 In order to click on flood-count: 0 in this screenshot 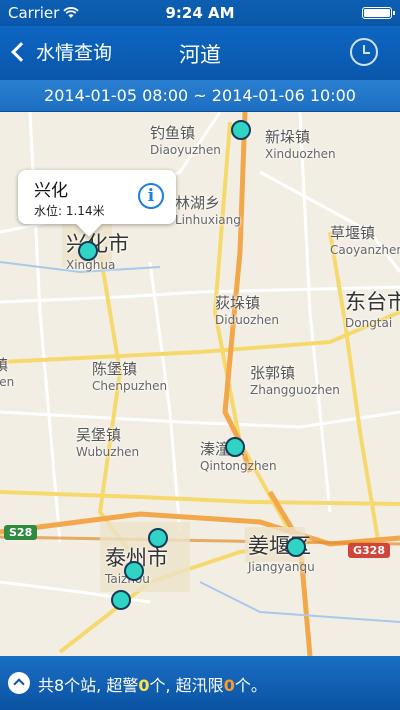, I will do `click(229, 685)`.